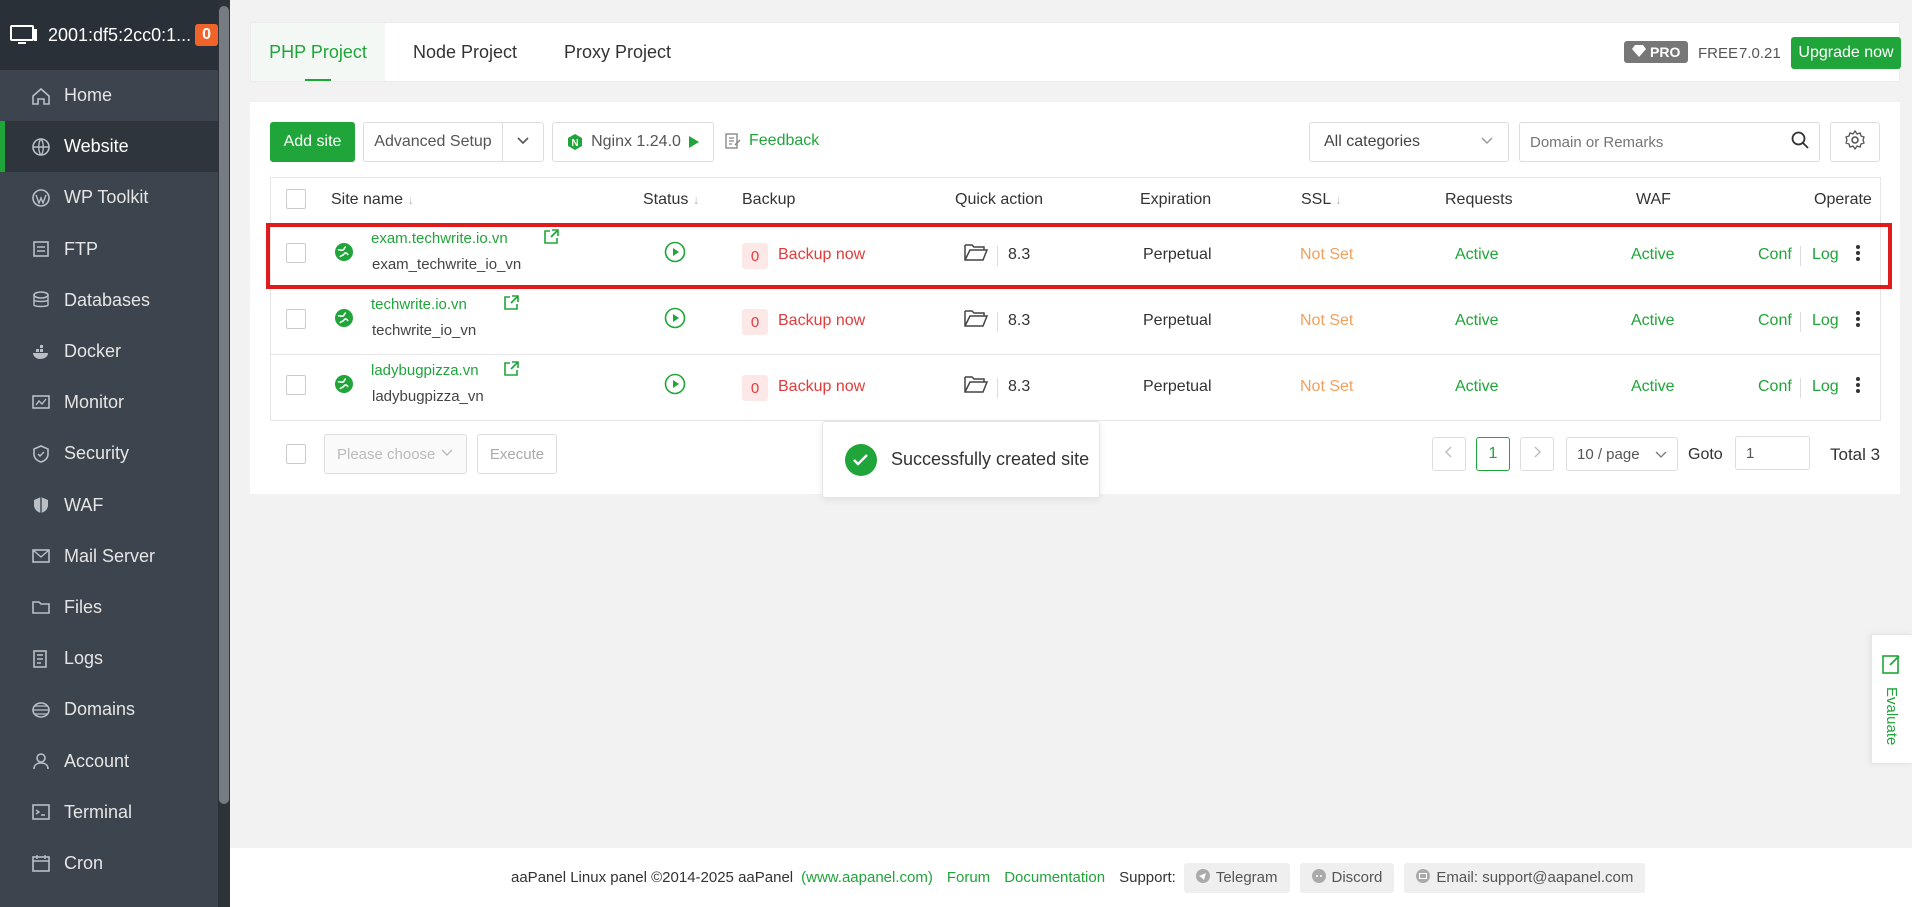 The width and height of the screenshot is (1912, 907). Describe the element at coordinates (1079, 256) in the screenshot. I see `row-highlight-annotation` at that location.